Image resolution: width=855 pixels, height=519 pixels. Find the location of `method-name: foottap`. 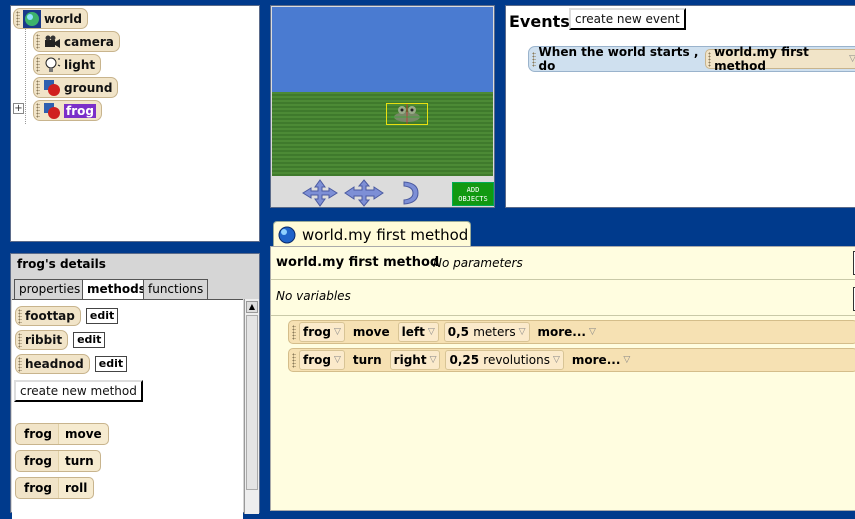

method-name: foottap is located at coordinates (50, 316).